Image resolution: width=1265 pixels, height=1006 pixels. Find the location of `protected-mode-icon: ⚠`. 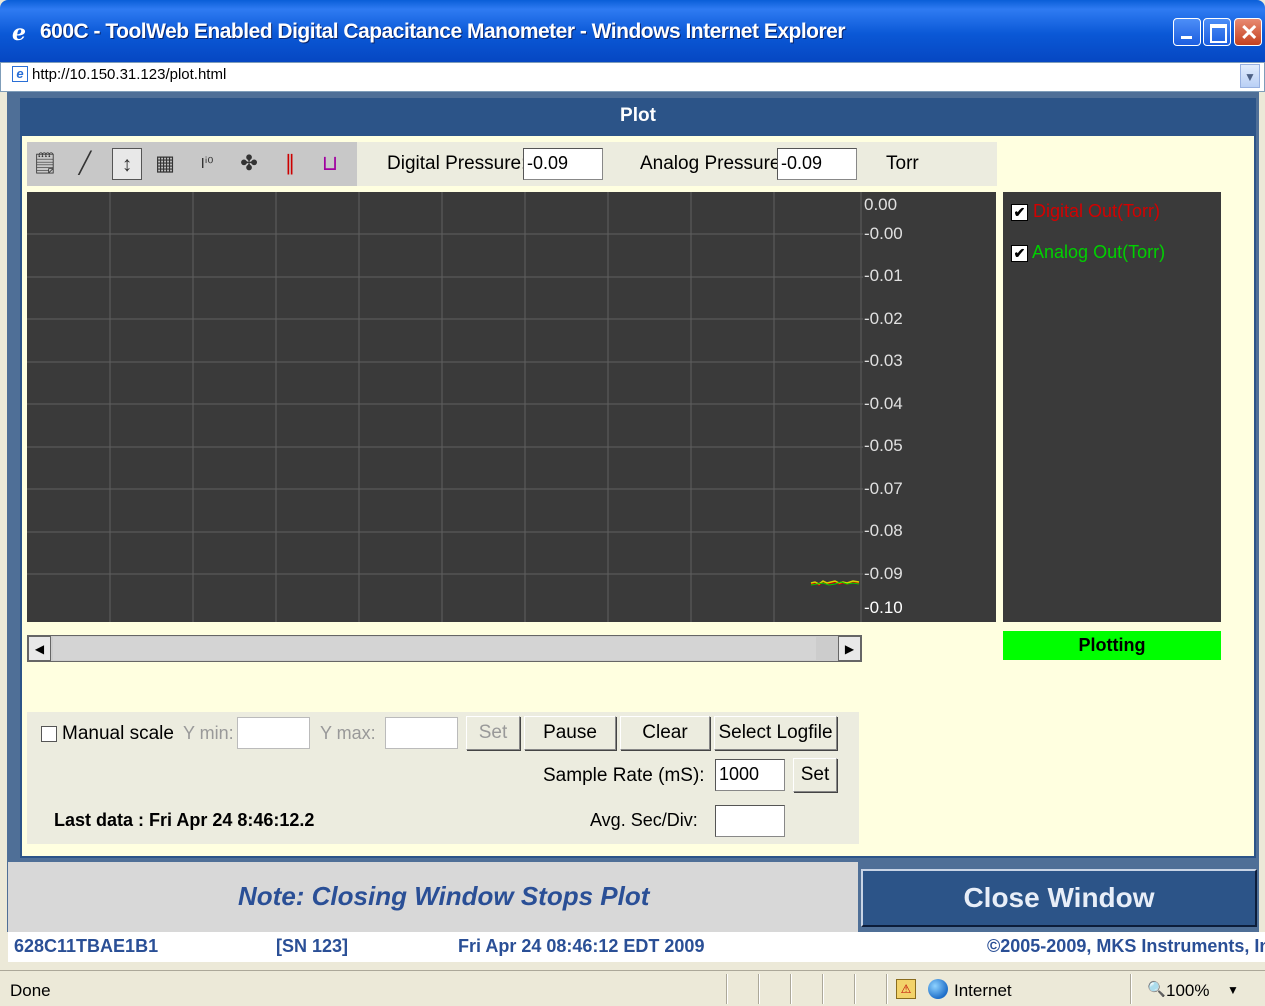

protected-mode-icon: ⚠ is located at coordinates (906, 989).